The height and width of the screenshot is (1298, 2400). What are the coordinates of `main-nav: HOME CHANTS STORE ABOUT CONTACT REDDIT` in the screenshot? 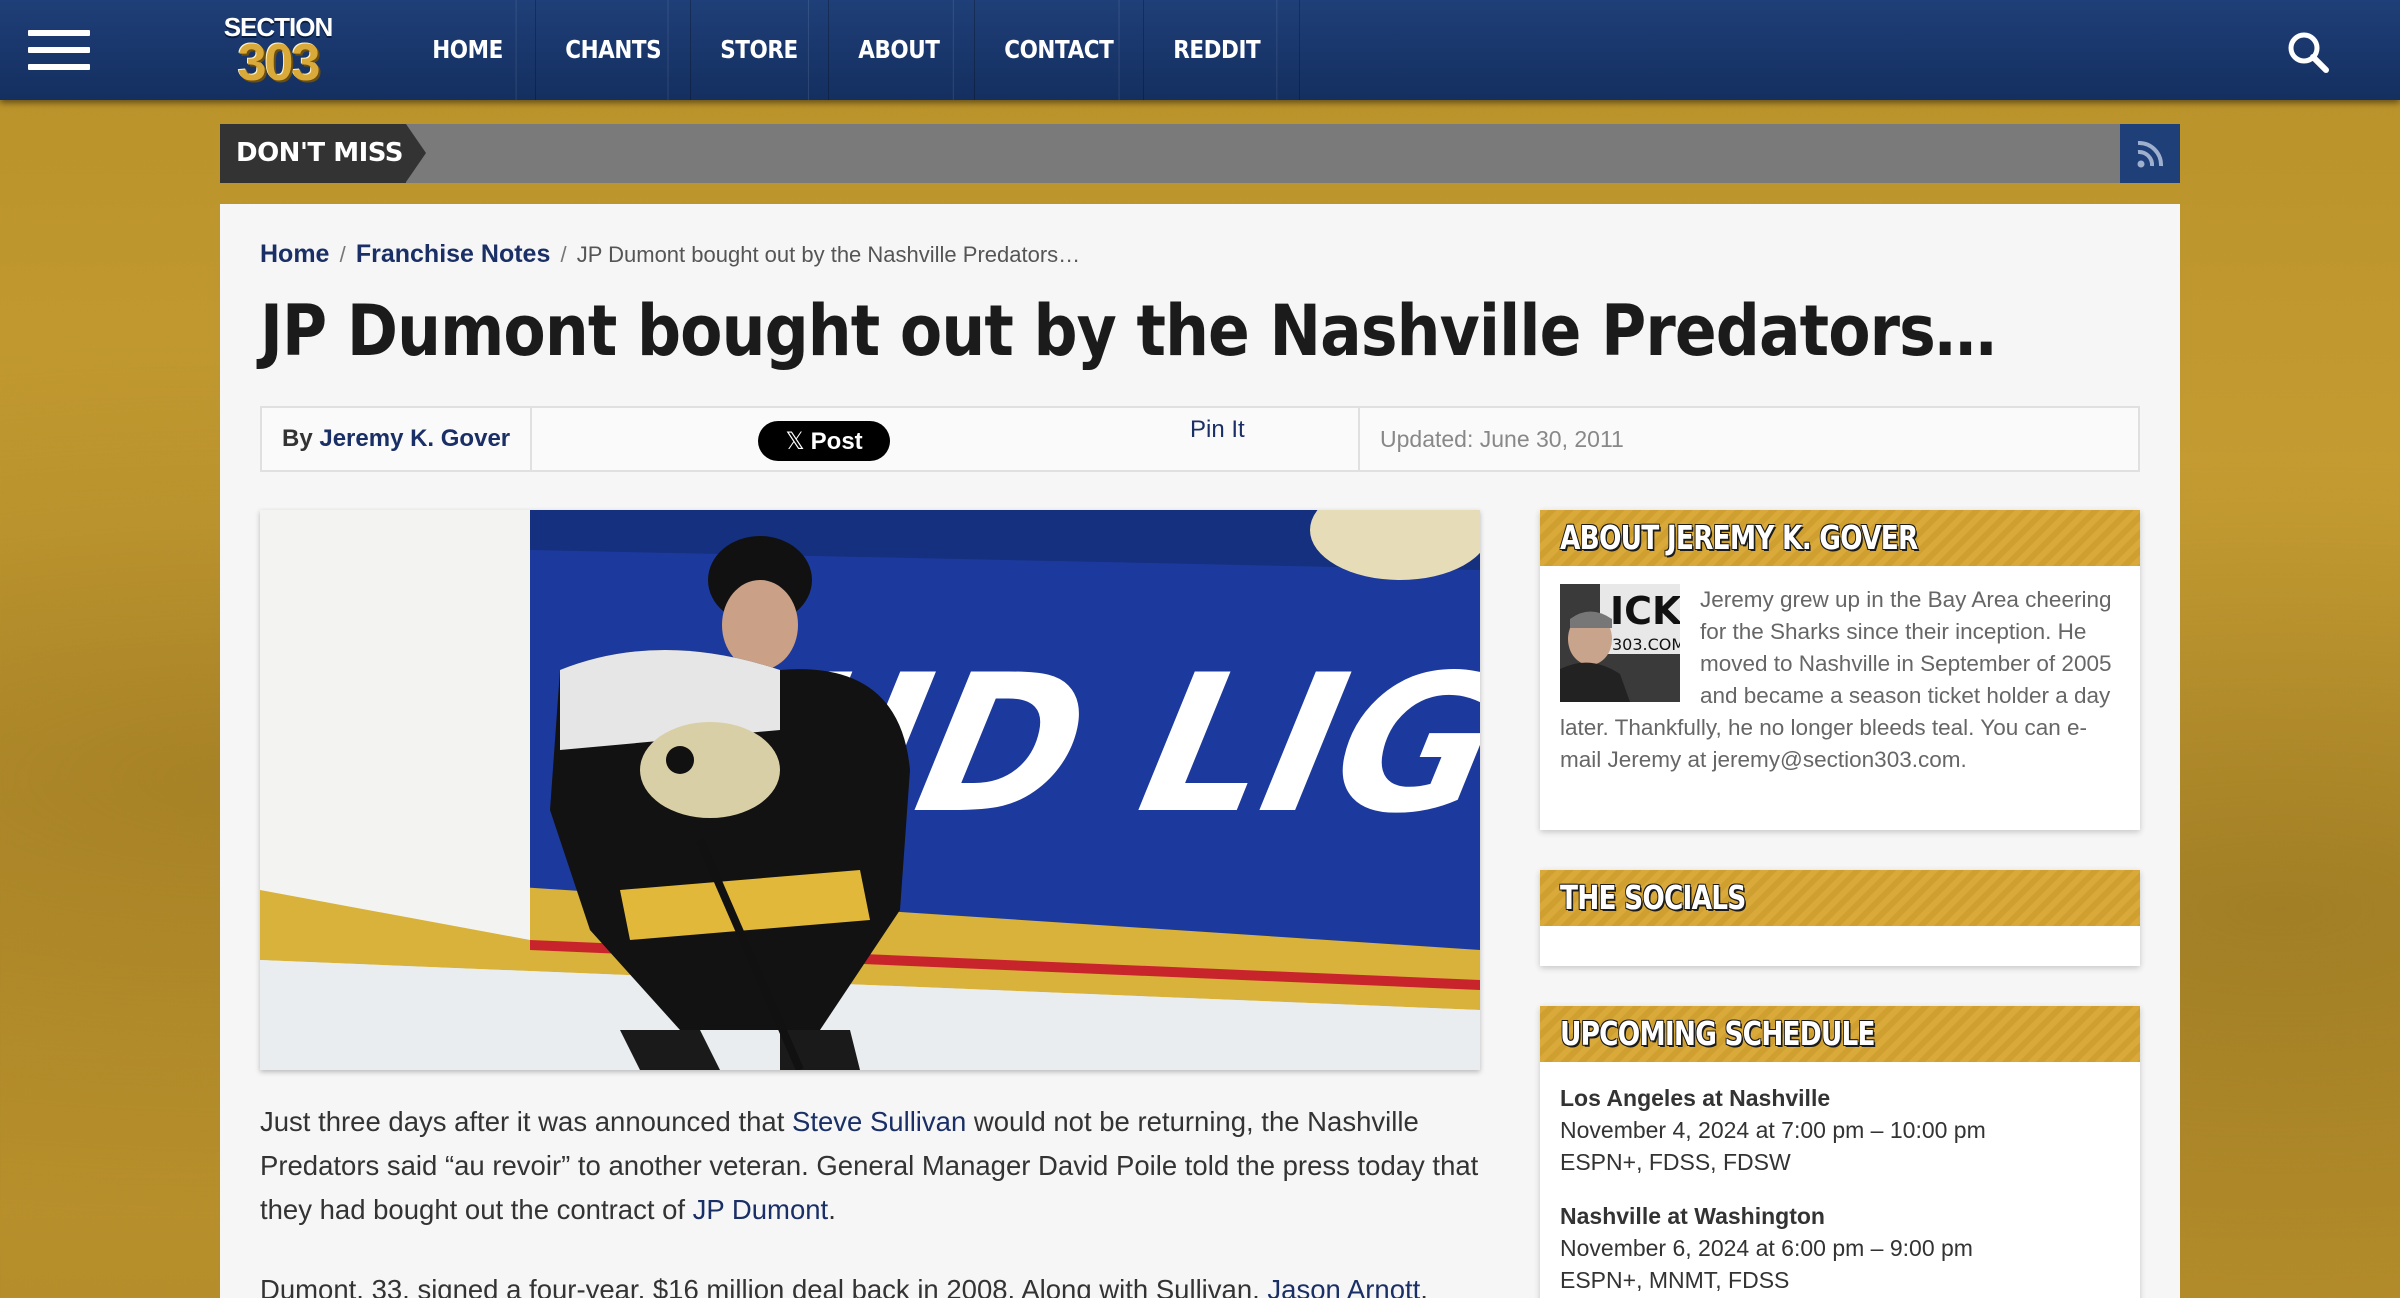 It's located at (851, 50).